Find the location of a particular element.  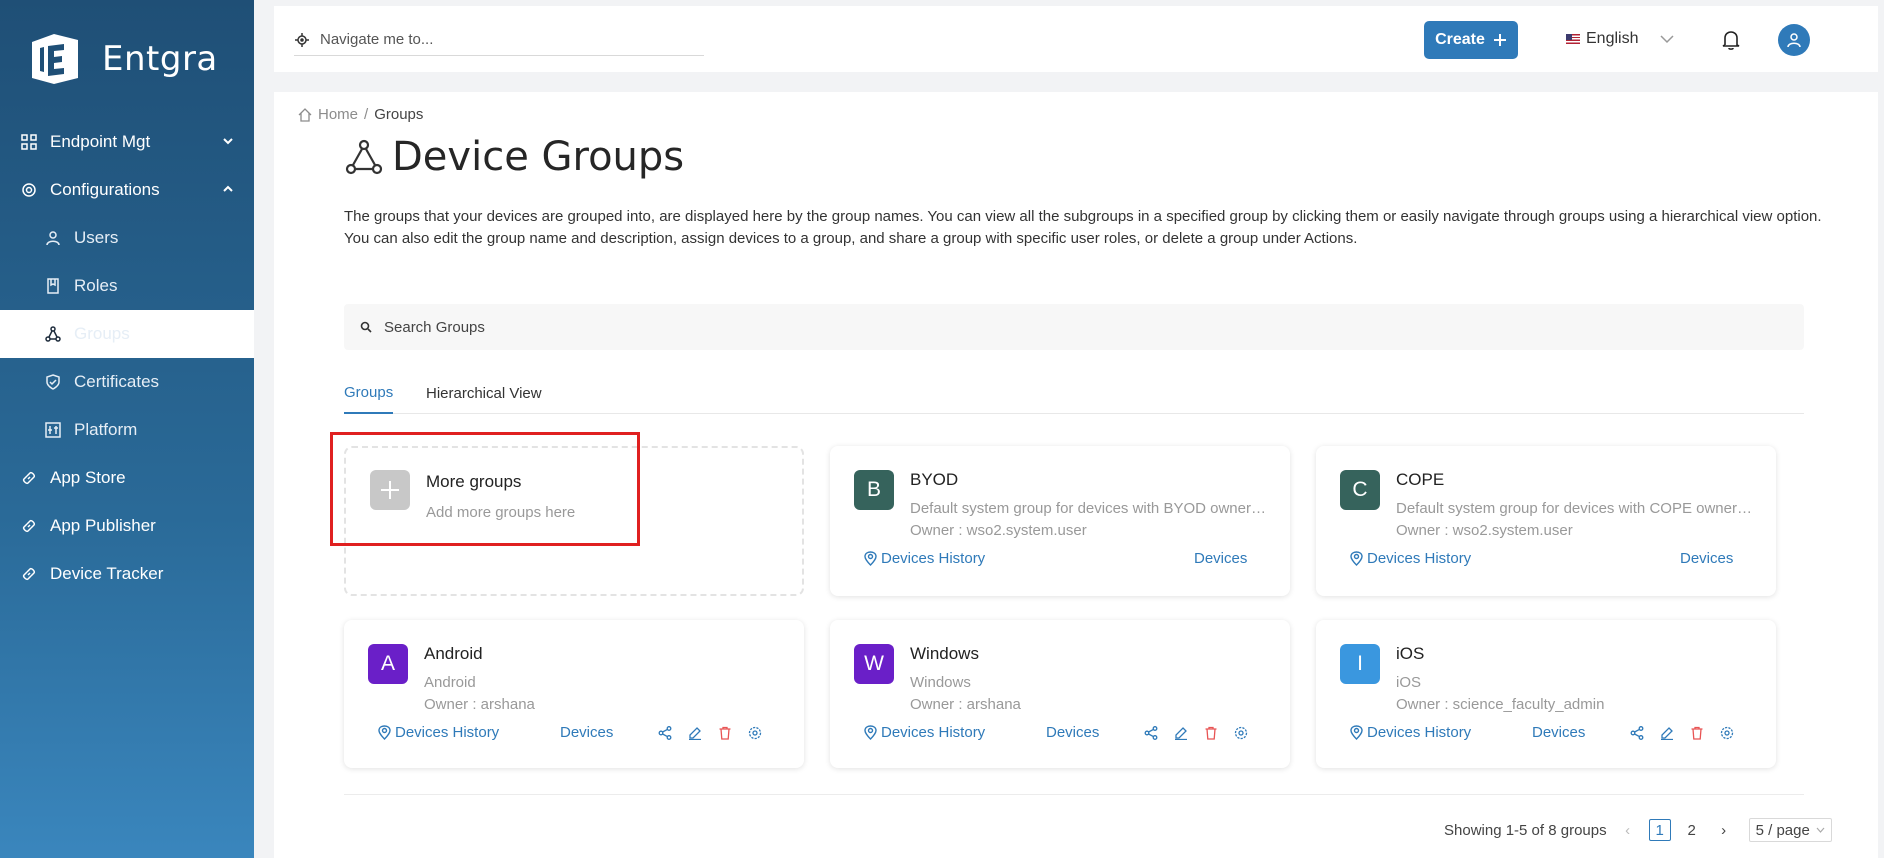

user-icon is located at coordinates (1794, 40).